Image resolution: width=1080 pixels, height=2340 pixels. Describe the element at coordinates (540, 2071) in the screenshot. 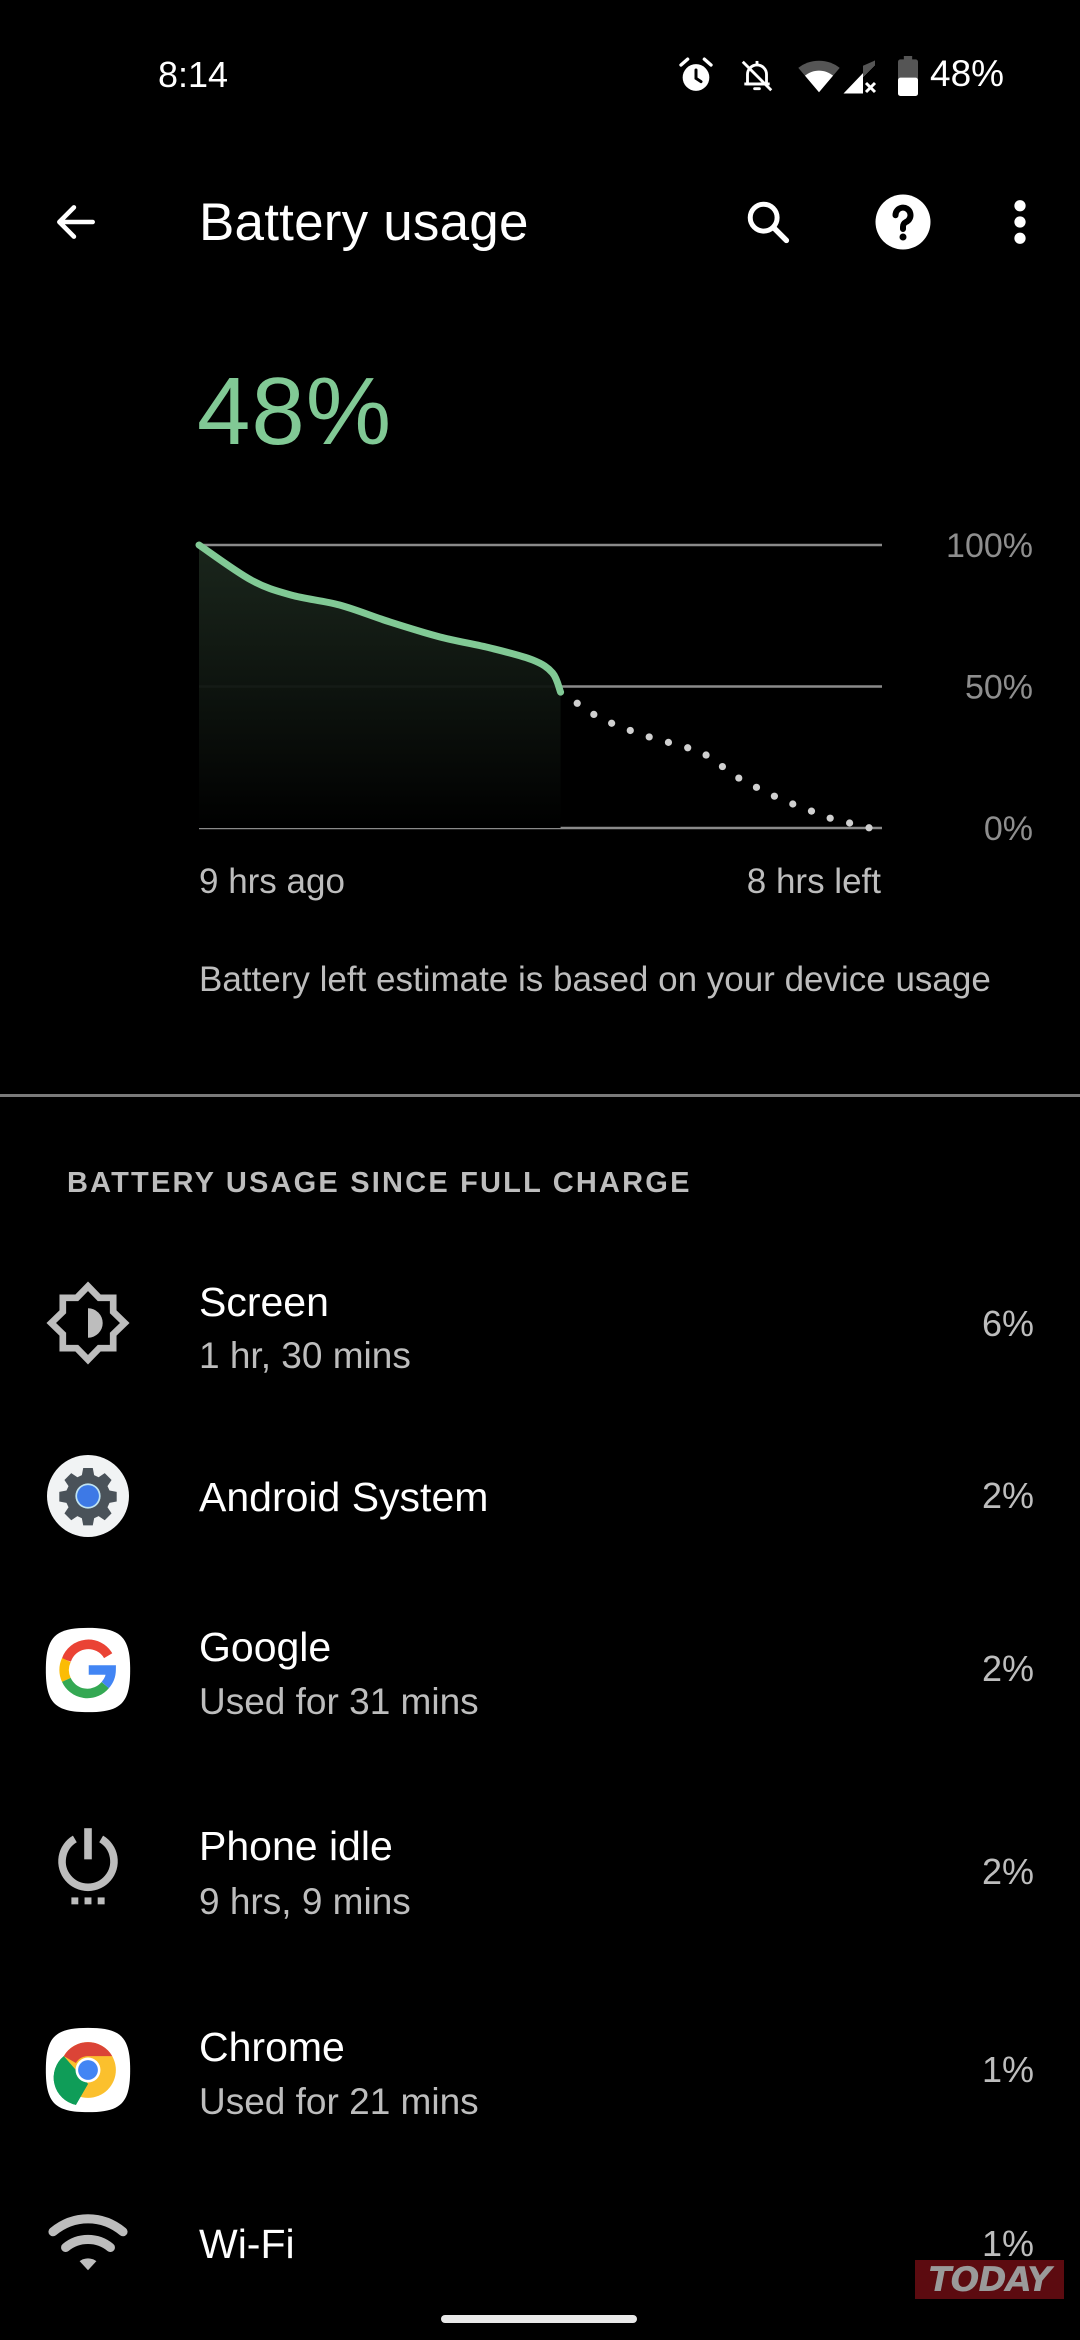

I see `usage-item-chrome: Chrome Used for 21 mins 1%` at that location.